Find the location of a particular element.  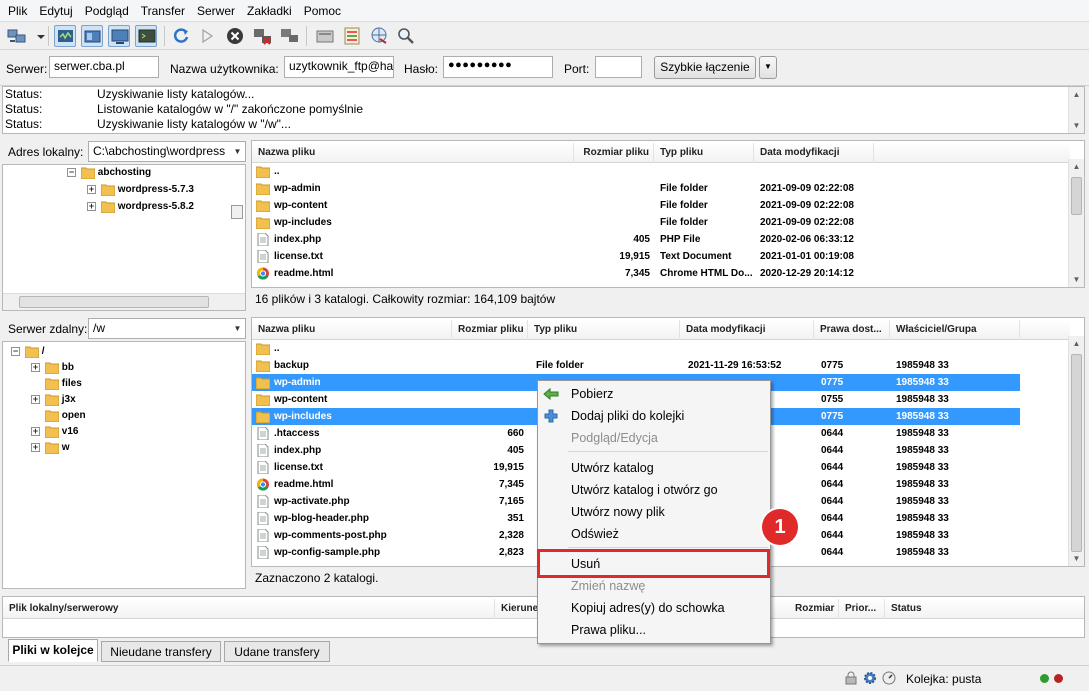

cancel-icon is located at coordinates (235, 36).